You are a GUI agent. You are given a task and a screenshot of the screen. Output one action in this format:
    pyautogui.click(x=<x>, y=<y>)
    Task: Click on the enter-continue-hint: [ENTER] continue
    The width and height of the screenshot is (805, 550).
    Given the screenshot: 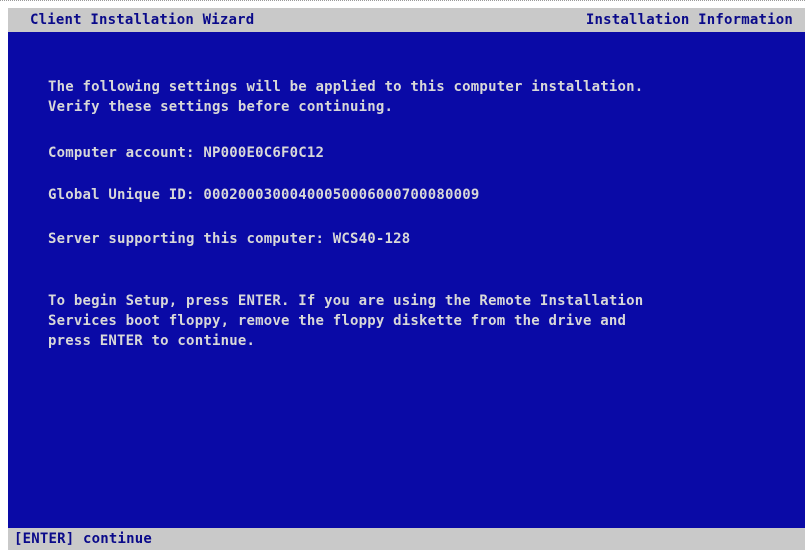 What is the action you would take?
    pyautogui.click(x=83, y=539)
    